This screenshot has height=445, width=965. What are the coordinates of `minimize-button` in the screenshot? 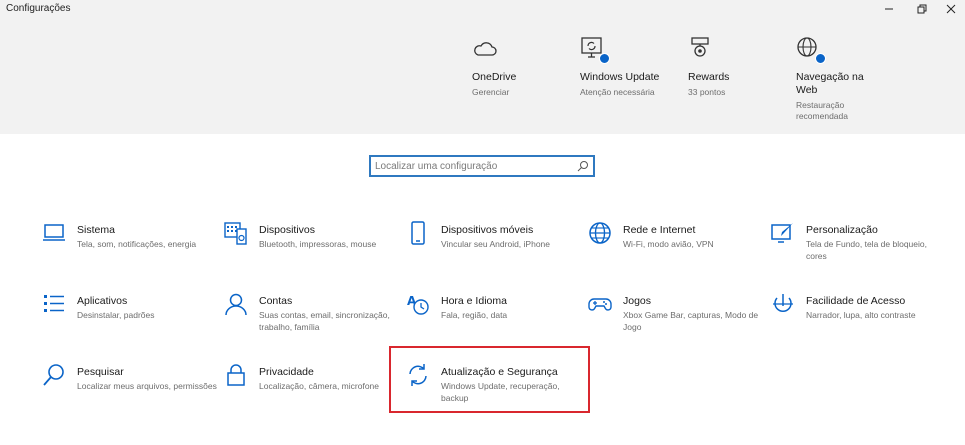 It's located at (889, 9).